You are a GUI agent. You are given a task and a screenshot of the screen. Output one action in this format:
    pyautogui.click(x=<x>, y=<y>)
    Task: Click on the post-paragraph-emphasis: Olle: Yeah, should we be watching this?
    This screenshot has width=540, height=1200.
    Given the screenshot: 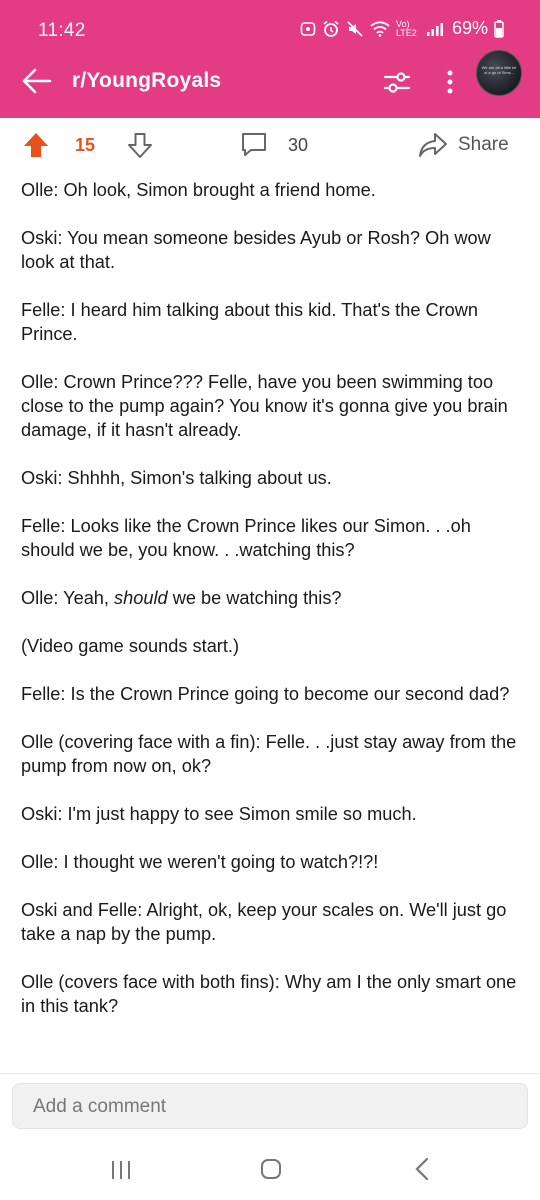 What is the action you would take?
    pyautogui.click(x=273, y=598)
    